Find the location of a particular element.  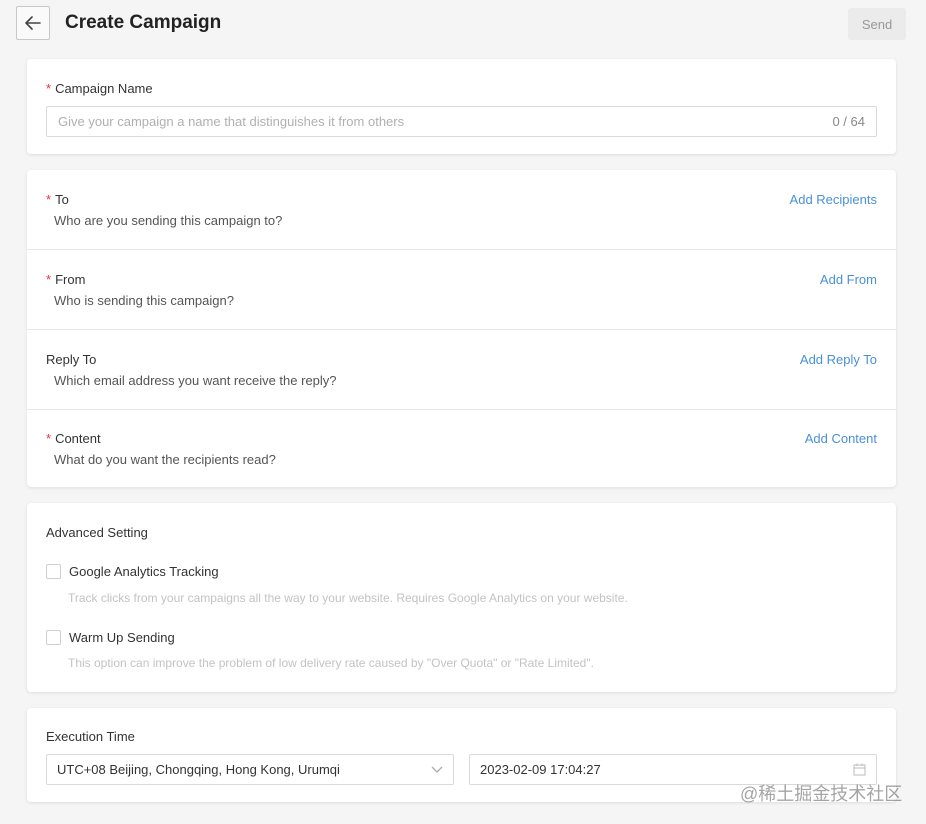

section-to-description: Who are you sending this campaign to? is located at coordinates (168, 220).